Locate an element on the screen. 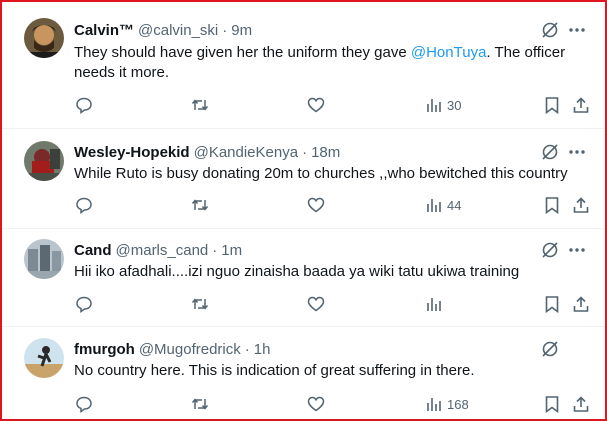 Image resolution: width=607 pixels, height=421 pixels. timestamp: 18m is located at coordinates (325, 152).